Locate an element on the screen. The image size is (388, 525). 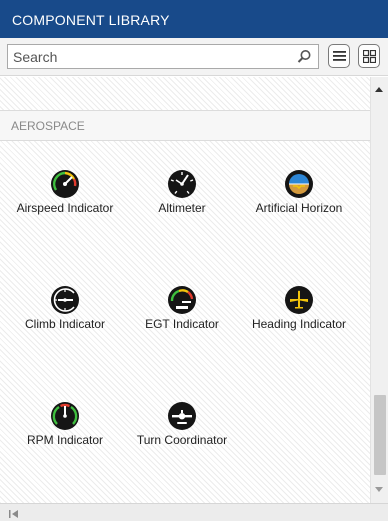
component-label: Altimeter is located at coordinates (182, 208).